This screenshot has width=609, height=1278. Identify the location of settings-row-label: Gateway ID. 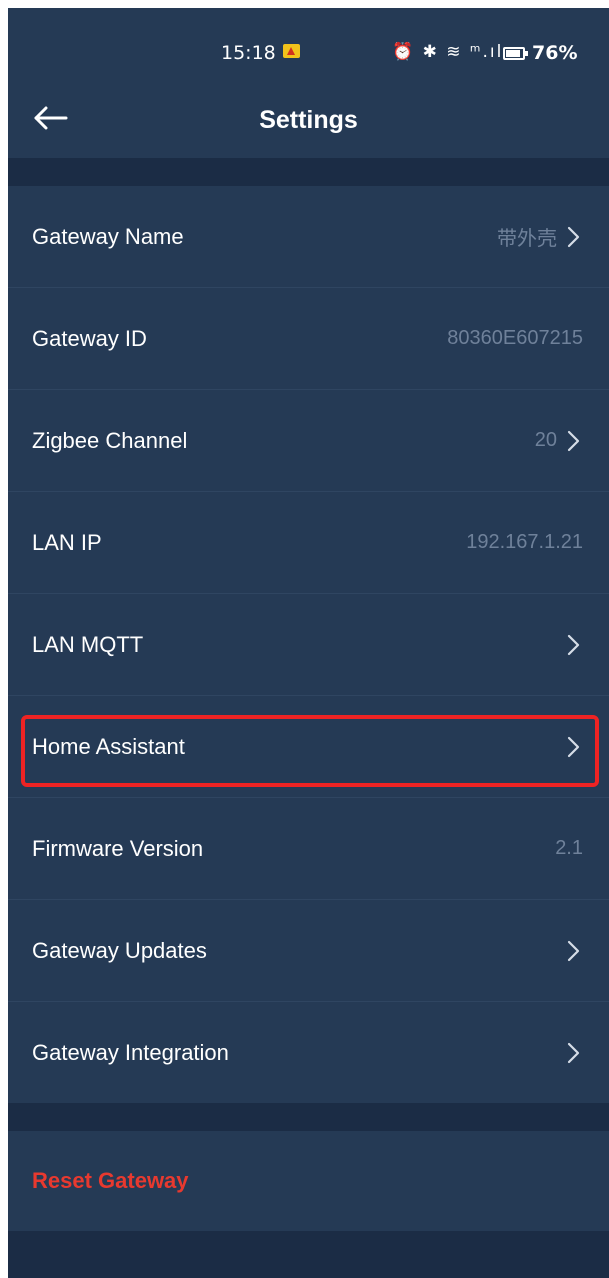
(89, 338).